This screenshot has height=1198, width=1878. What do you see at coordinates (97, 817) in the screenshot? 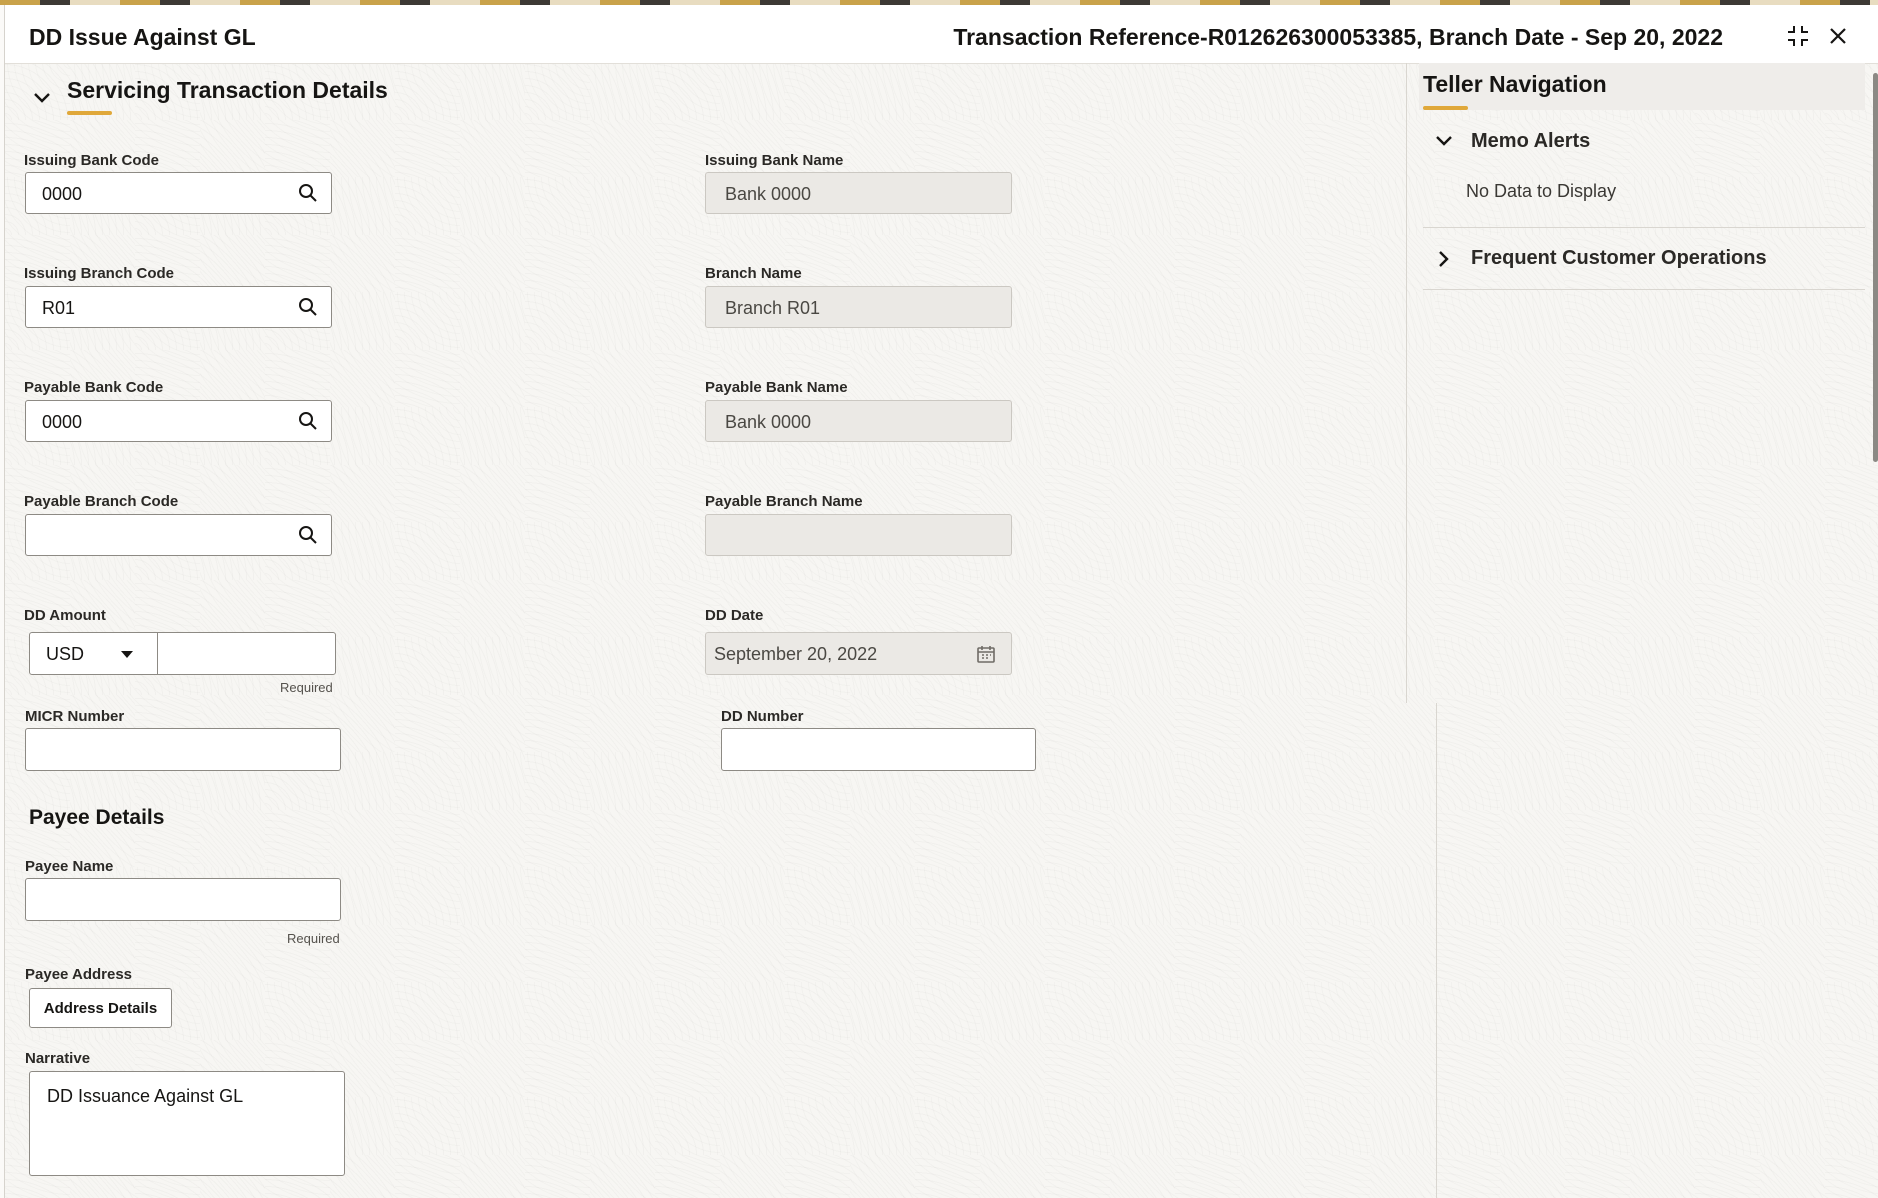
I see `payee-details-title: Payee Details` at bounding box center [97, 817].